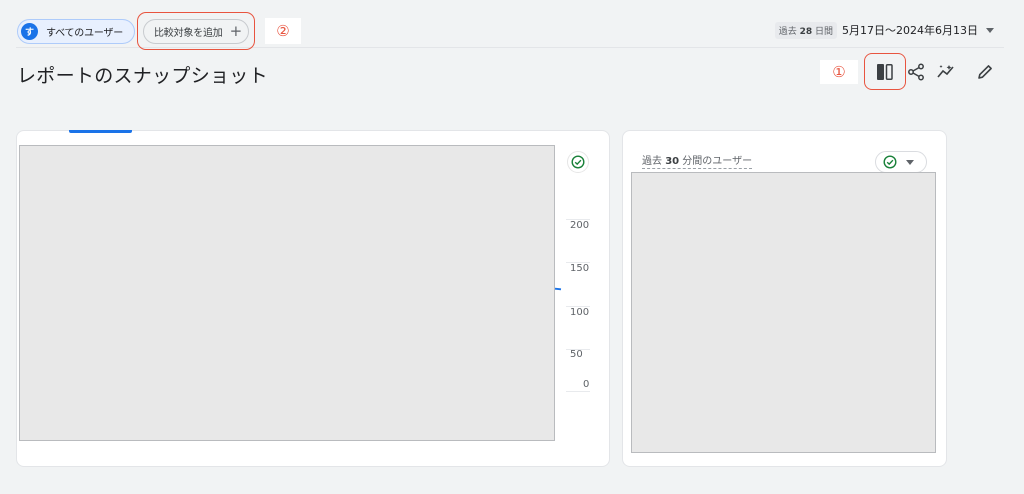 The image size is (1024, 494). I want to click on add-comparison-label: 比較対象を追加, so click(188, 33).